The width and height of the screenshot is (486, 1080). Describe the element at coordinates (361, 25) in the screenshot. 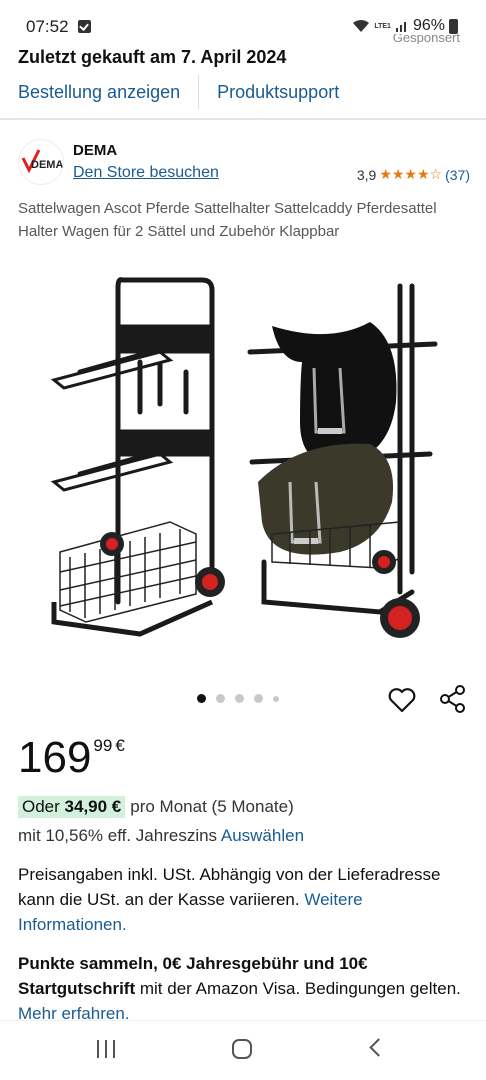

I see `wifi-icon` at that location.